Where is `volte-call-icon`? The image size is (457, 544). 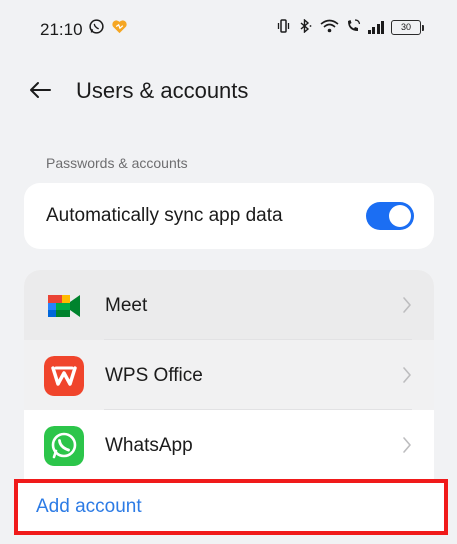 volte-call-icon is located at coordinates (353, 27).